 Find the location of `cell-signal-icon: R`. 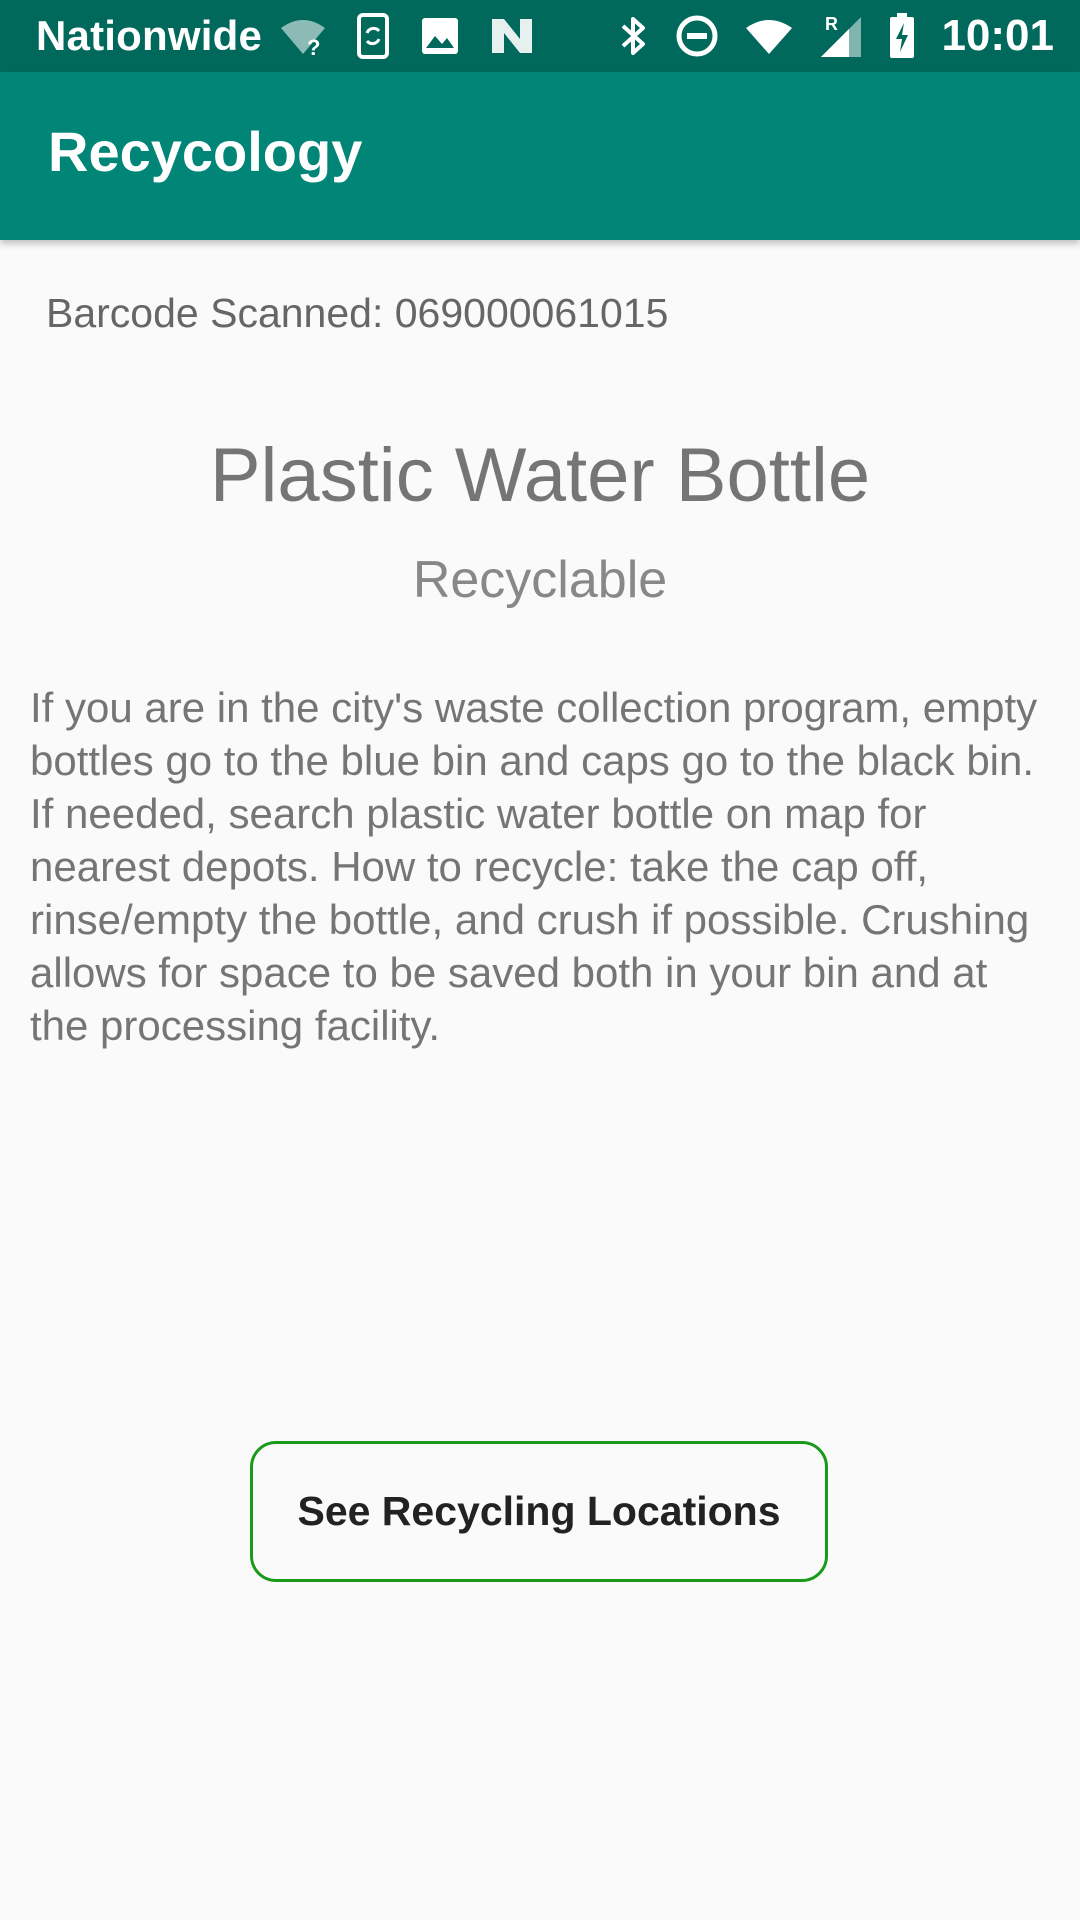

cell-signal-icon: R is located at coordinates (841, 35).